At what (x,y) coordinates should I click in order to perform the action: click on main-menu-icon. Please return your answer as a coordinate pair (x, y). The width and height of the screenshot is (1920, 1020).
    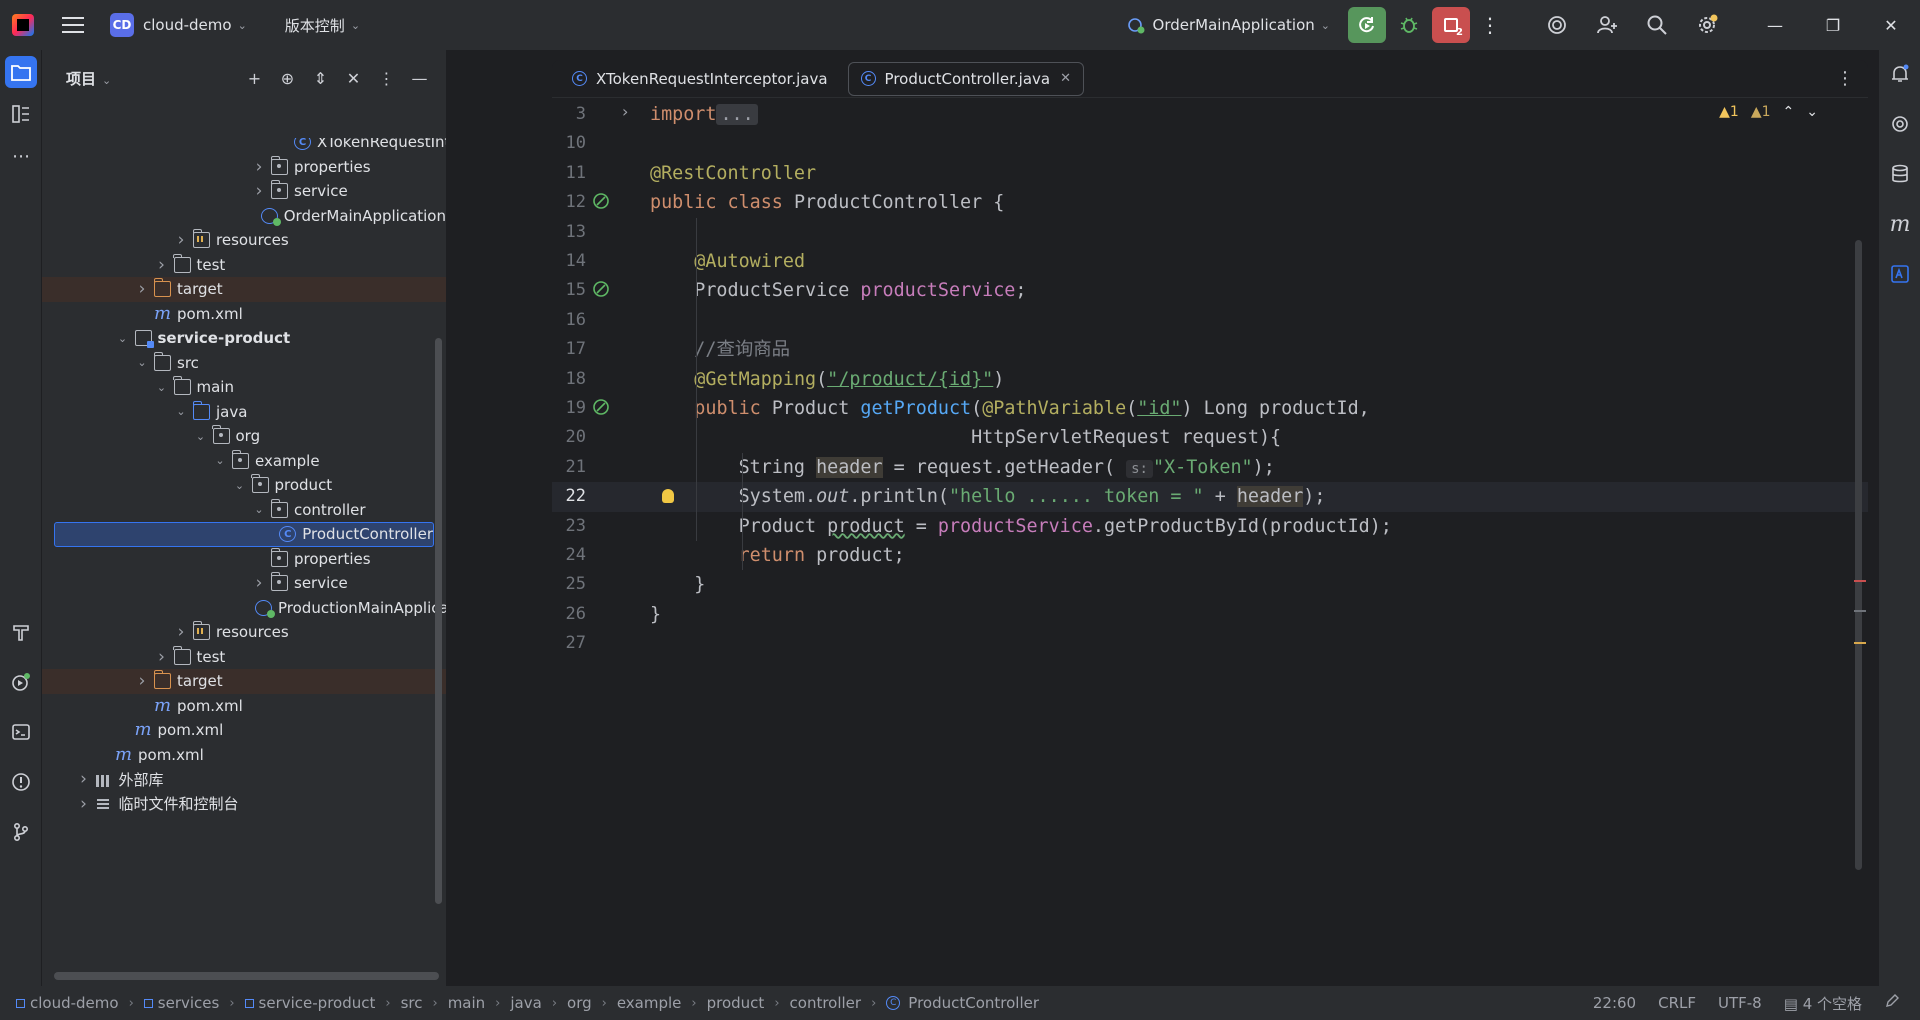
    Looking at the image, I should click on (73, 25).